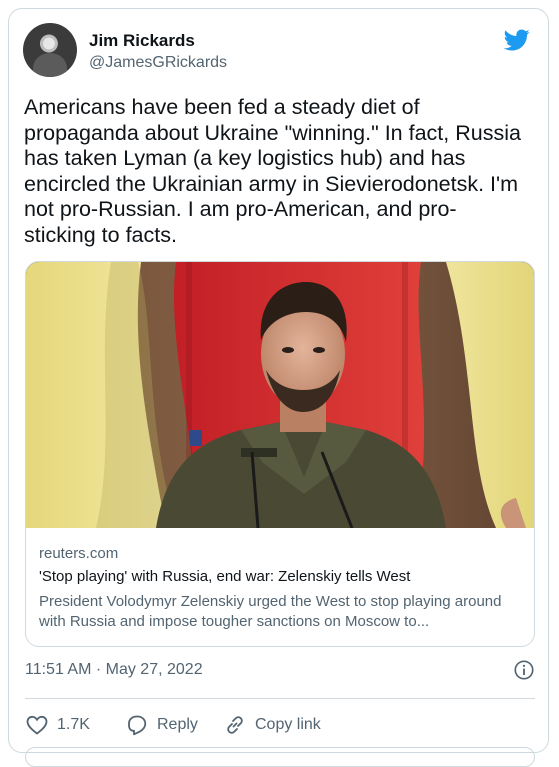 The height and width of the screenshot is (767, 559). What do you see at coordinates (50, 50) in the screenshot?
I see `author-avatar` at bounding box center [50, 50].